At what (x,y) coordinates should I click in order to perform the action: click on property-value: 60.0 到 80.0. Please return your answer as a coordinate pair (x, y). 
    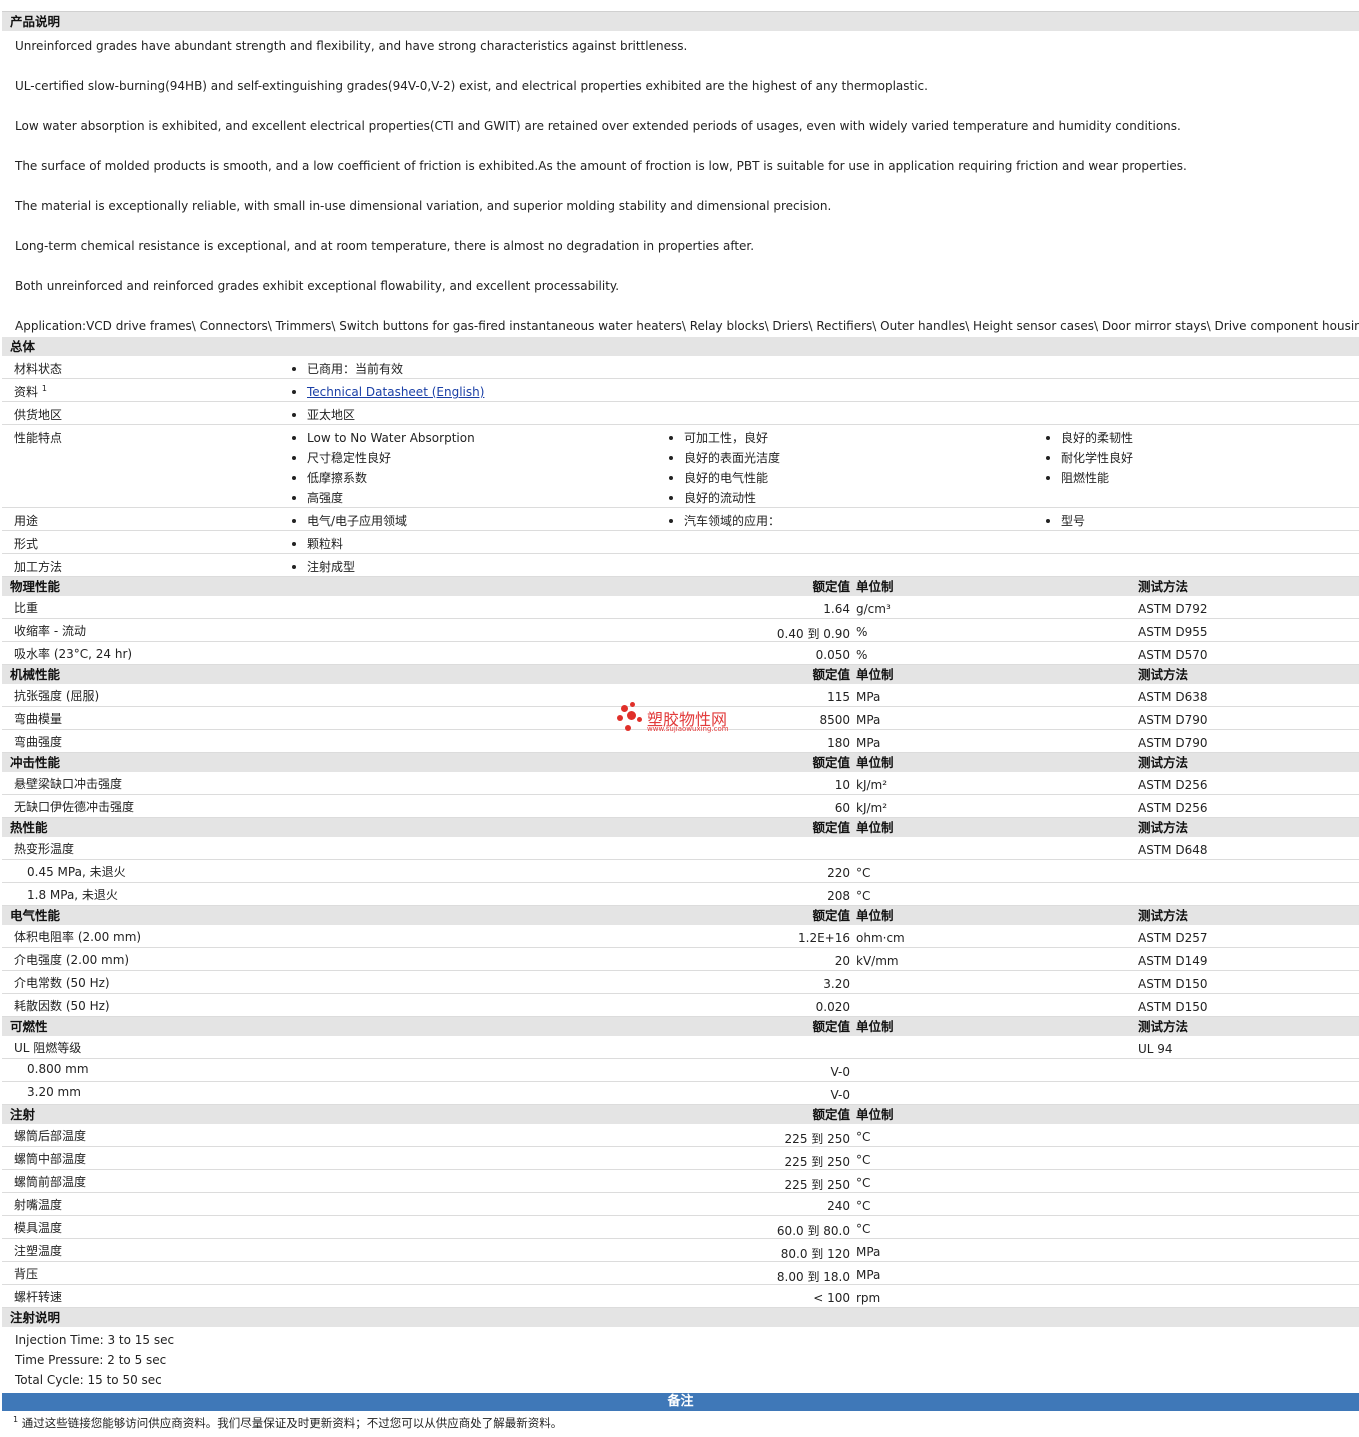
    Looking at the image, I should click on (813, 1231).